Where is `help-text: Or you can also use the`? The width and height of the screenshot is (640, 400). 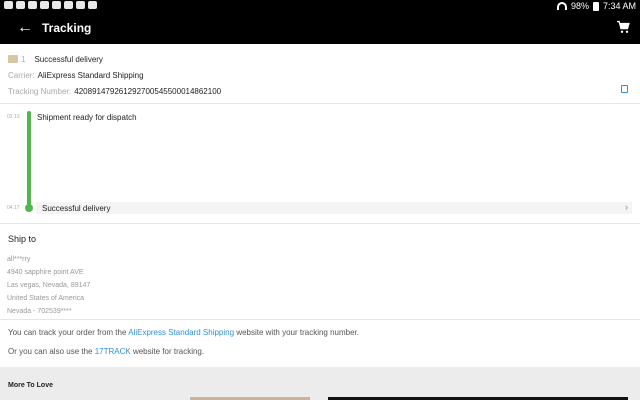 help-text: Or you can also use the is located at coordinates (51, 351).